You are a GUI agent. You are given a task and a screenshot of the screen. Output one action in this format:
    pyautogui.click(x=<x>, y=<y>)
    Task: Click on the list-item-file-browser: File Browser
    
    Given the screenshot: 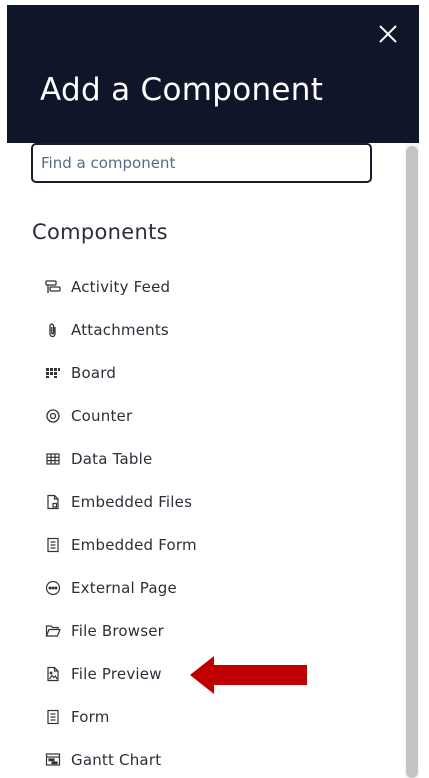 What is the action you would take?
    pyautogui.click(x=104, y=630)
    